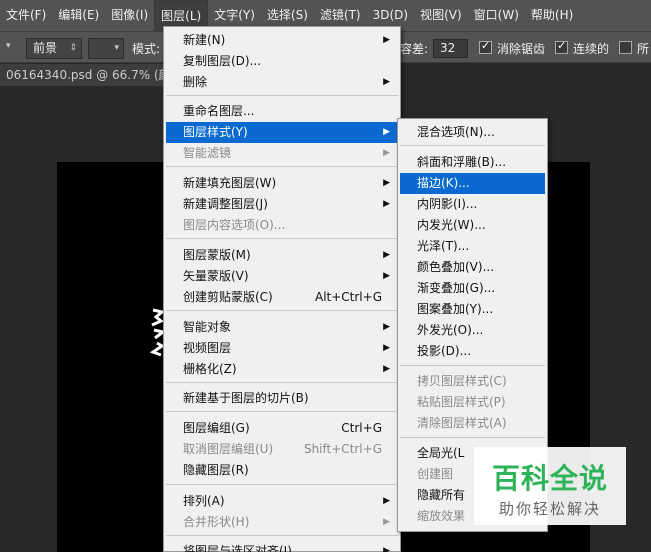 The width and height of the screenshot is (651, 552). What do you see at coordinates (282, 522) in the screenshot?
I see `layer-menu-combine-shapes: 合并形状(H) ▶` at bounding box center [282, 522].